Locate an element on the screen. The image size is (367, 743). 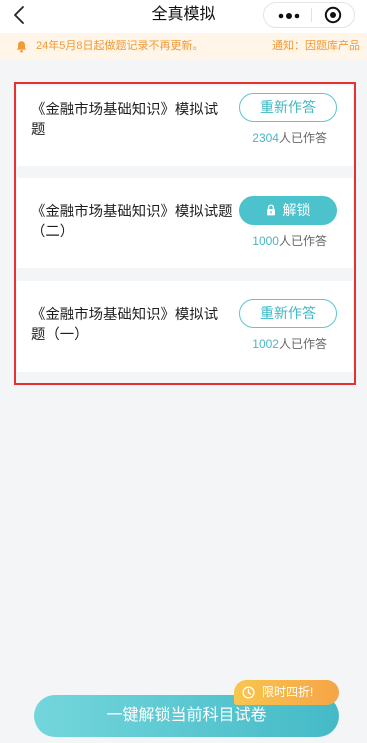
more-dots-icon is located at coordinates (289, 15).